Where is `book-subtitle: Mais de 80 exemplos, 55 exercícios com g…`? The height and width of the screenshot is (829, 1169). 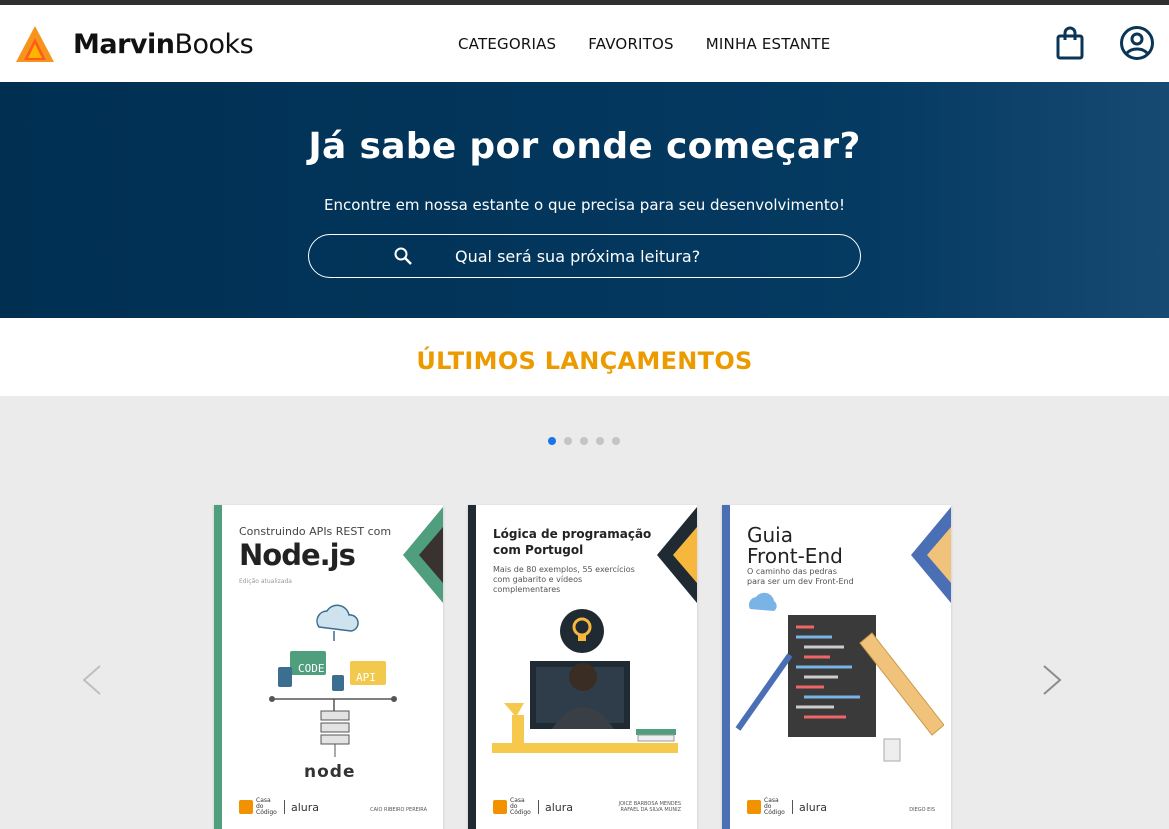 book-subtitle: Mais de 80 exemplos, 55 exercícios com g… is located at coordinates (564, 579).